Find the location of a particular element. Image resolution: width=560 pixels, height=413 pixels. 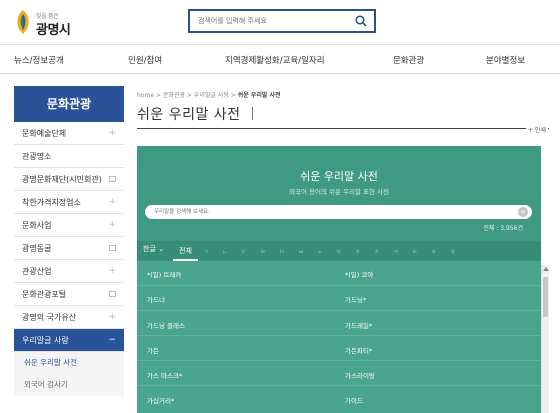

breadcrumb-level1: 문화관광 is located at coordinates (174, 95).